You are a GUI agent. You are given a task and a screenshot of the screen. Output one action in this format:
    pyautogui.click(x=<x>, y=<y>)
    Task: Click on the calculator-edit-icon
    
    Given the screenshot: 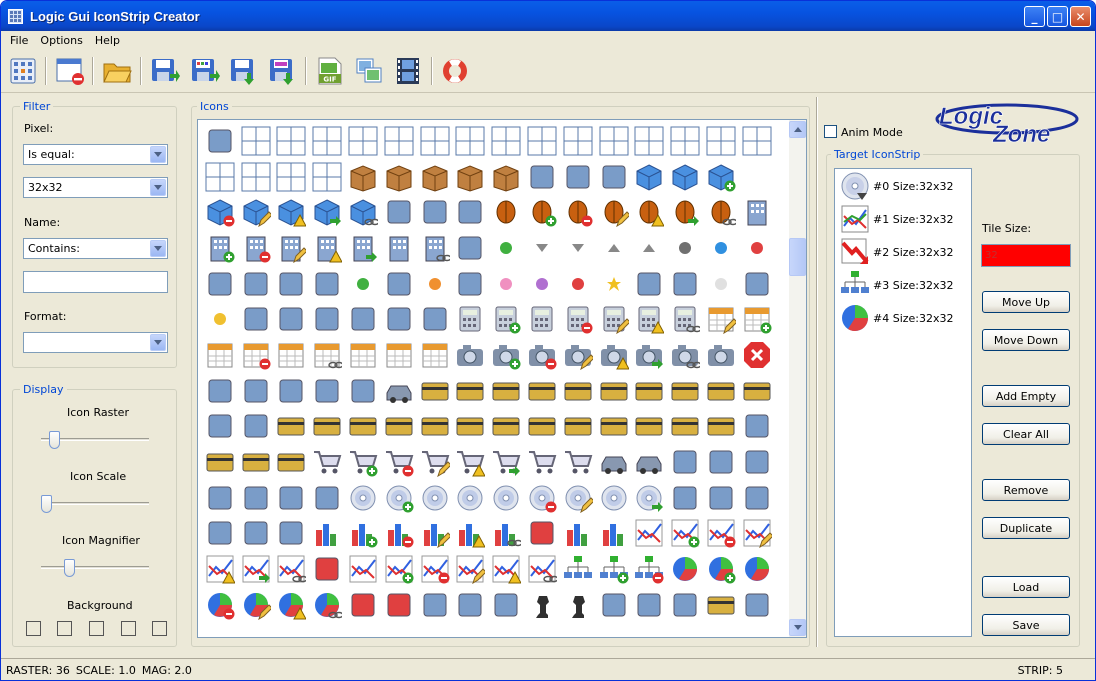 What is the action you would take?
    pyautogui.click(x=614, y=319)
    